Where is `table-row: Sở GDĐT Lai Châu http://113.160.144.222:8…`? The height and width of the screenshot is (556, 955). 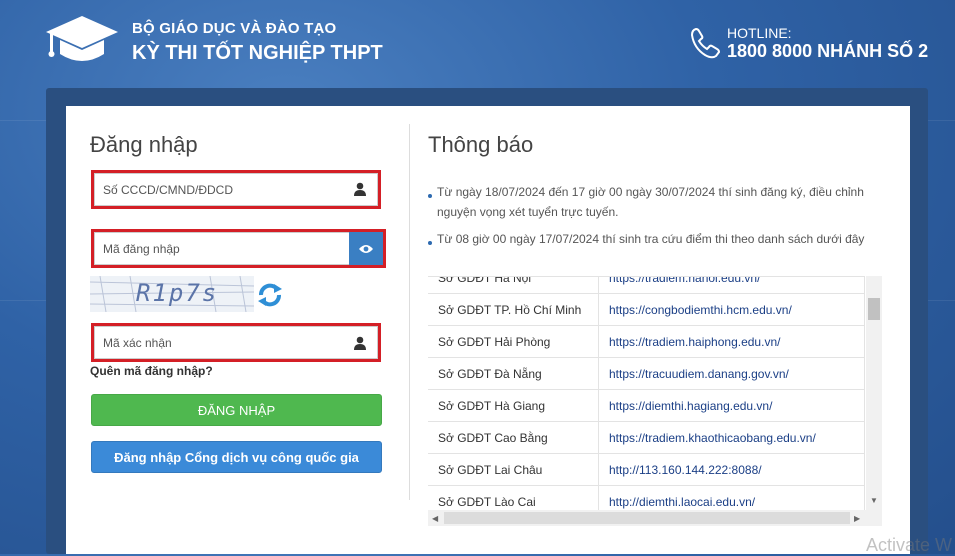 table-row: Sở GDĐT Lai Châu http://113.160.144.222:8… is located at coordinates (646, 469).